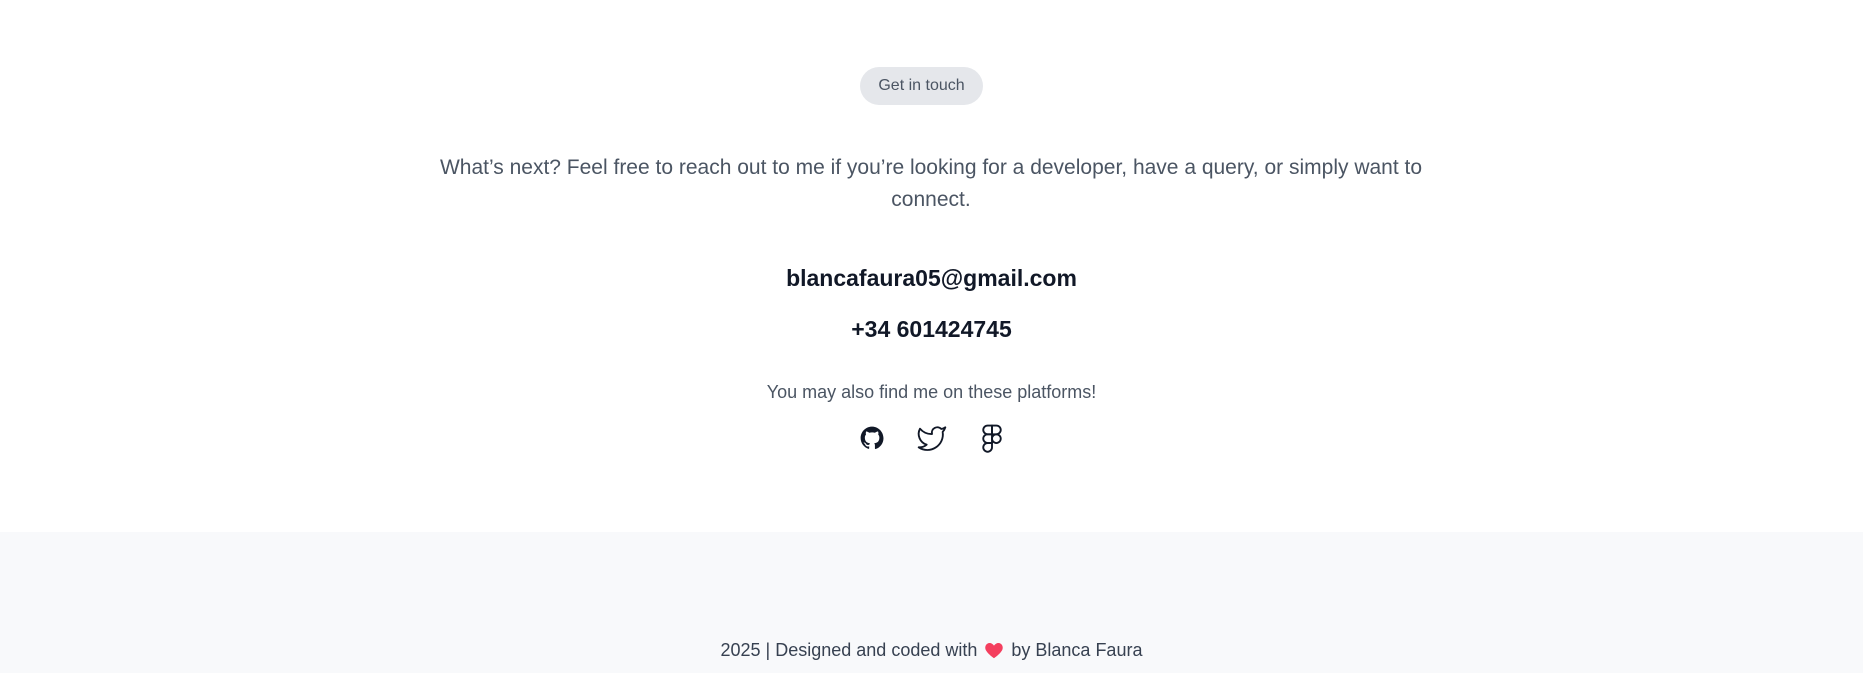 This screenshot has height=673, width=1863. I want to click on phone-number: +34 601424745, so click(931, 329).